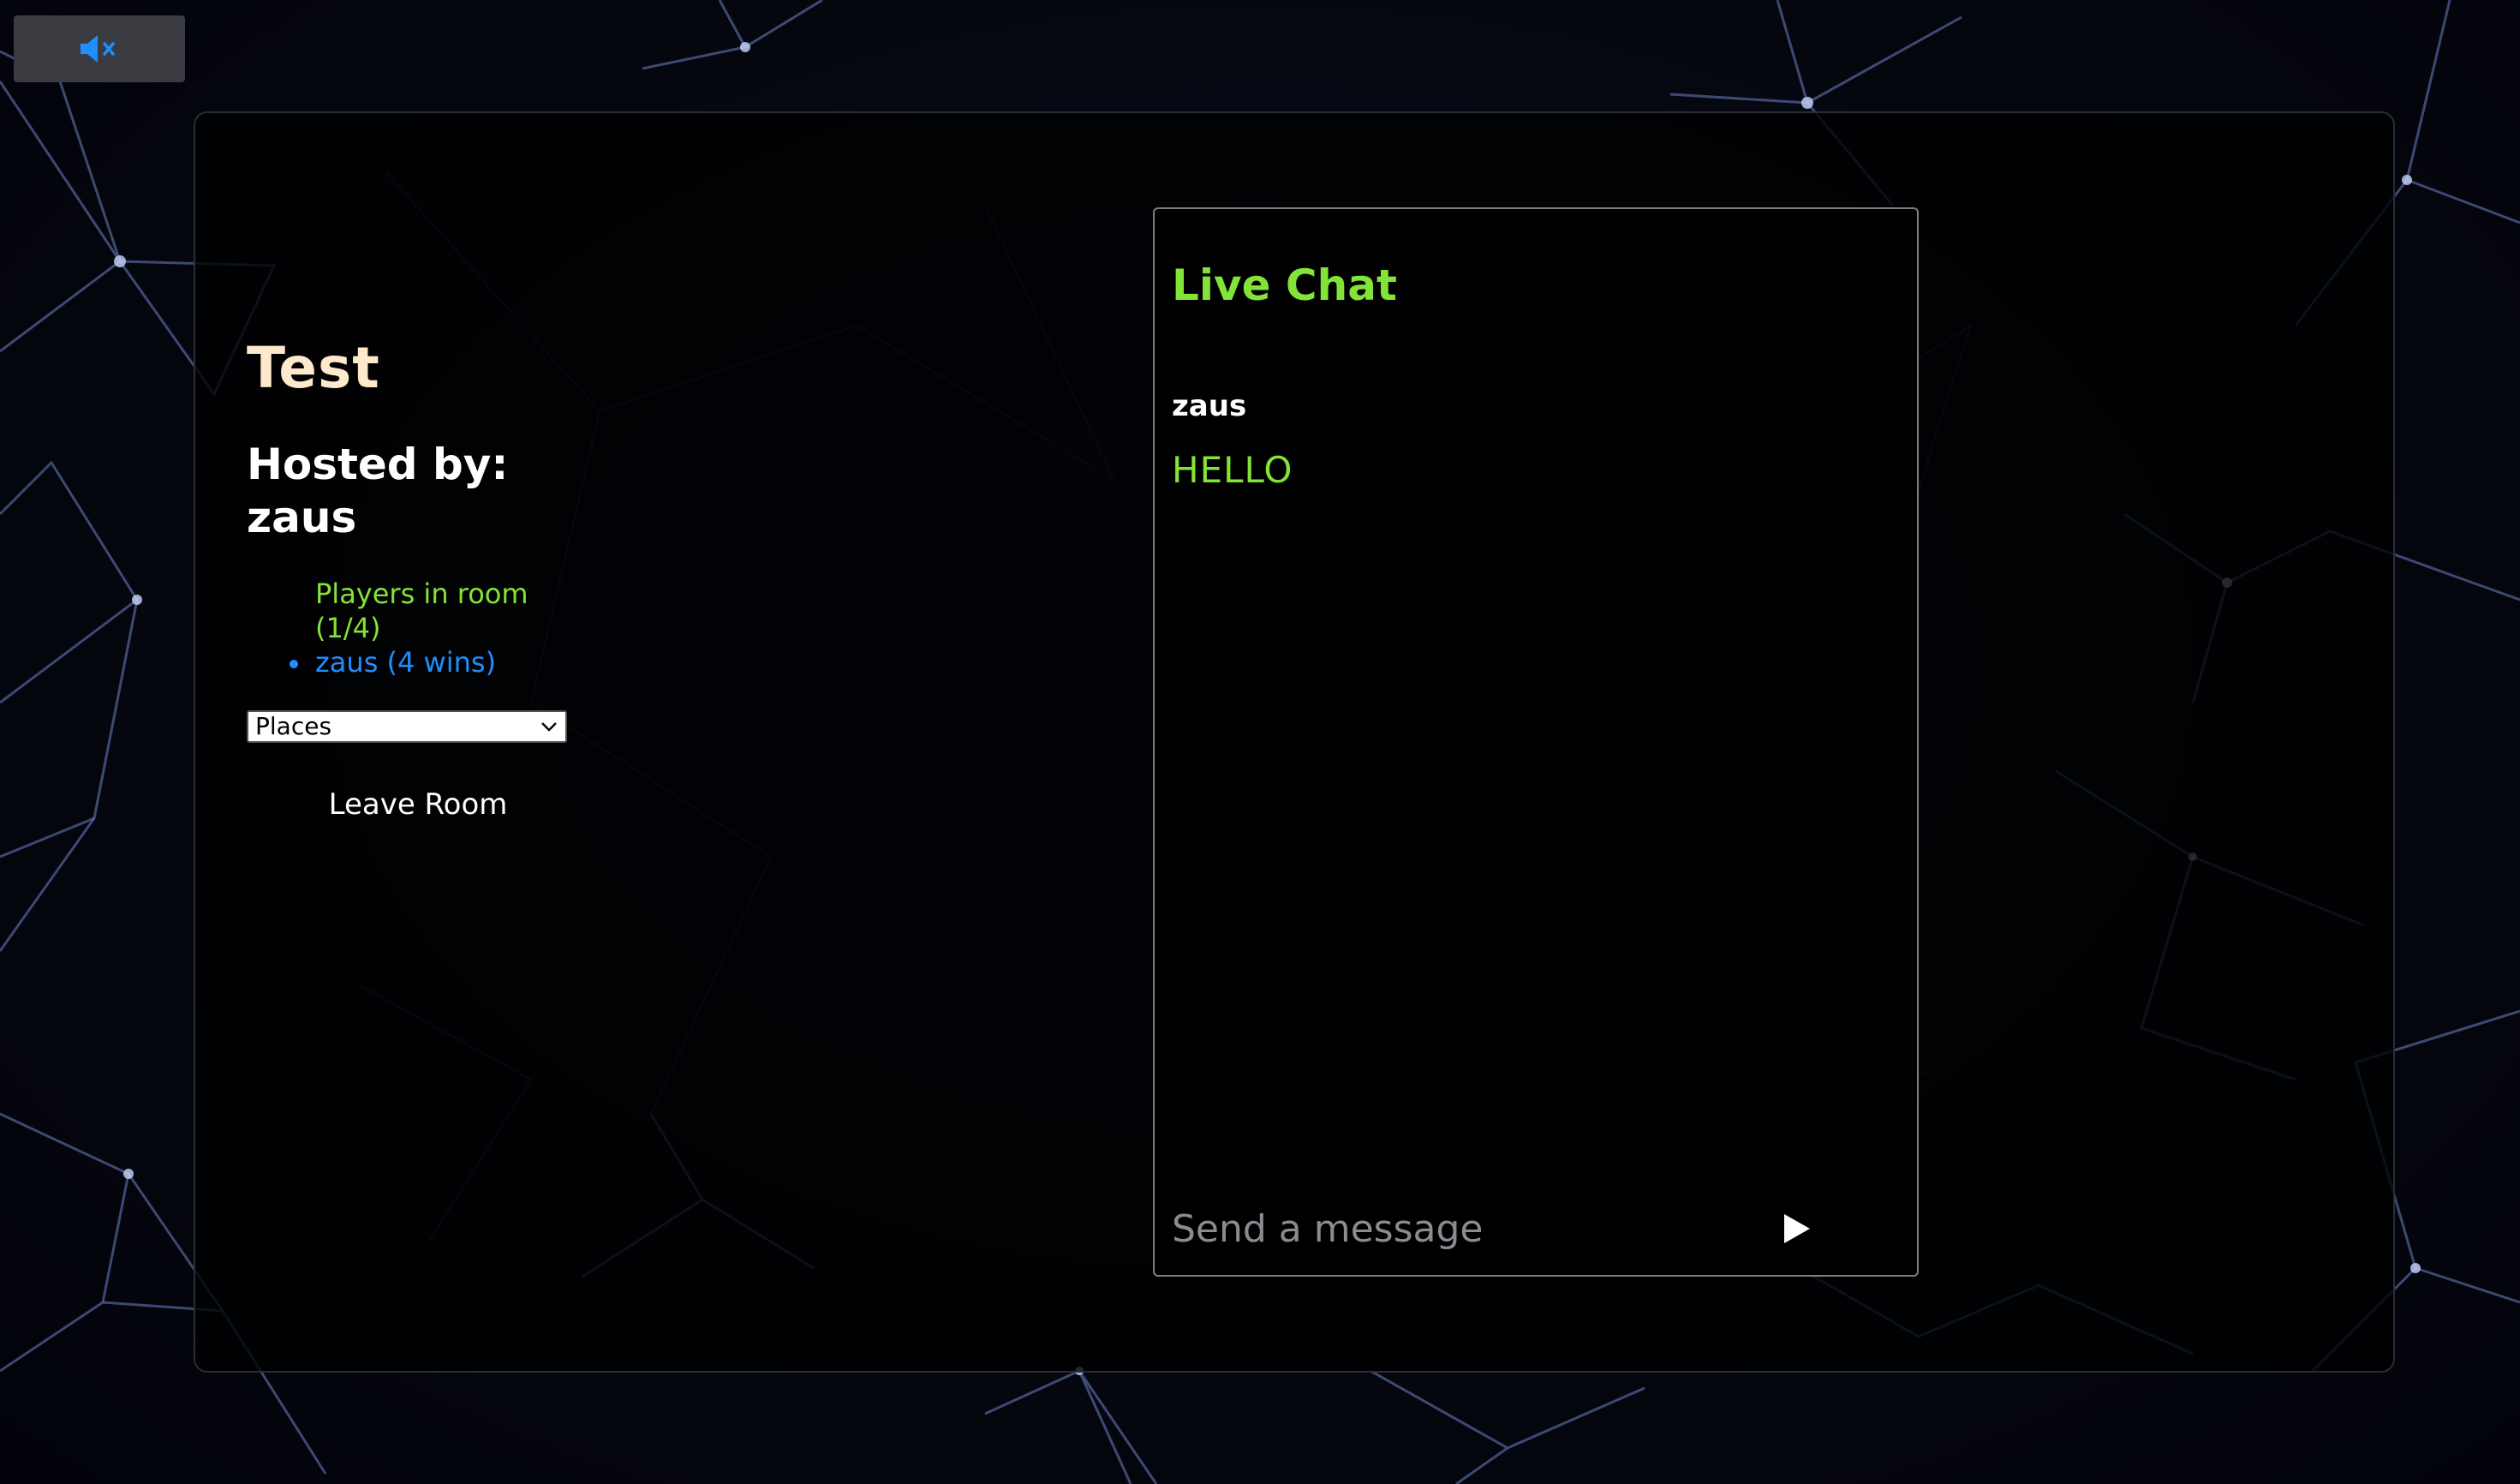  Describe the element at coordinates (1285, 285) in the screenshot. I see `chat-title: Live Chat` at that location.